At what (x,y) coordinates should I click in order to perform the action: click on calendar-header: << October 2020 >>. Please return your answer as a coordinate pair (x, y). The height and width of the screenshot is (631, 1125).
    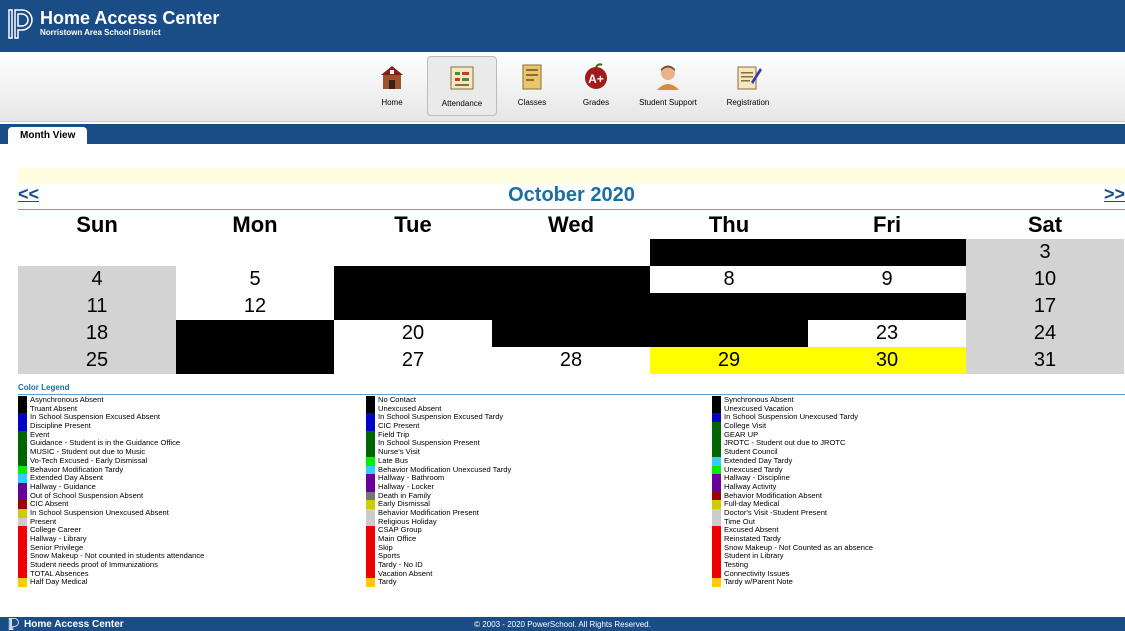
    Looking at the image, I should click on (571, 196).